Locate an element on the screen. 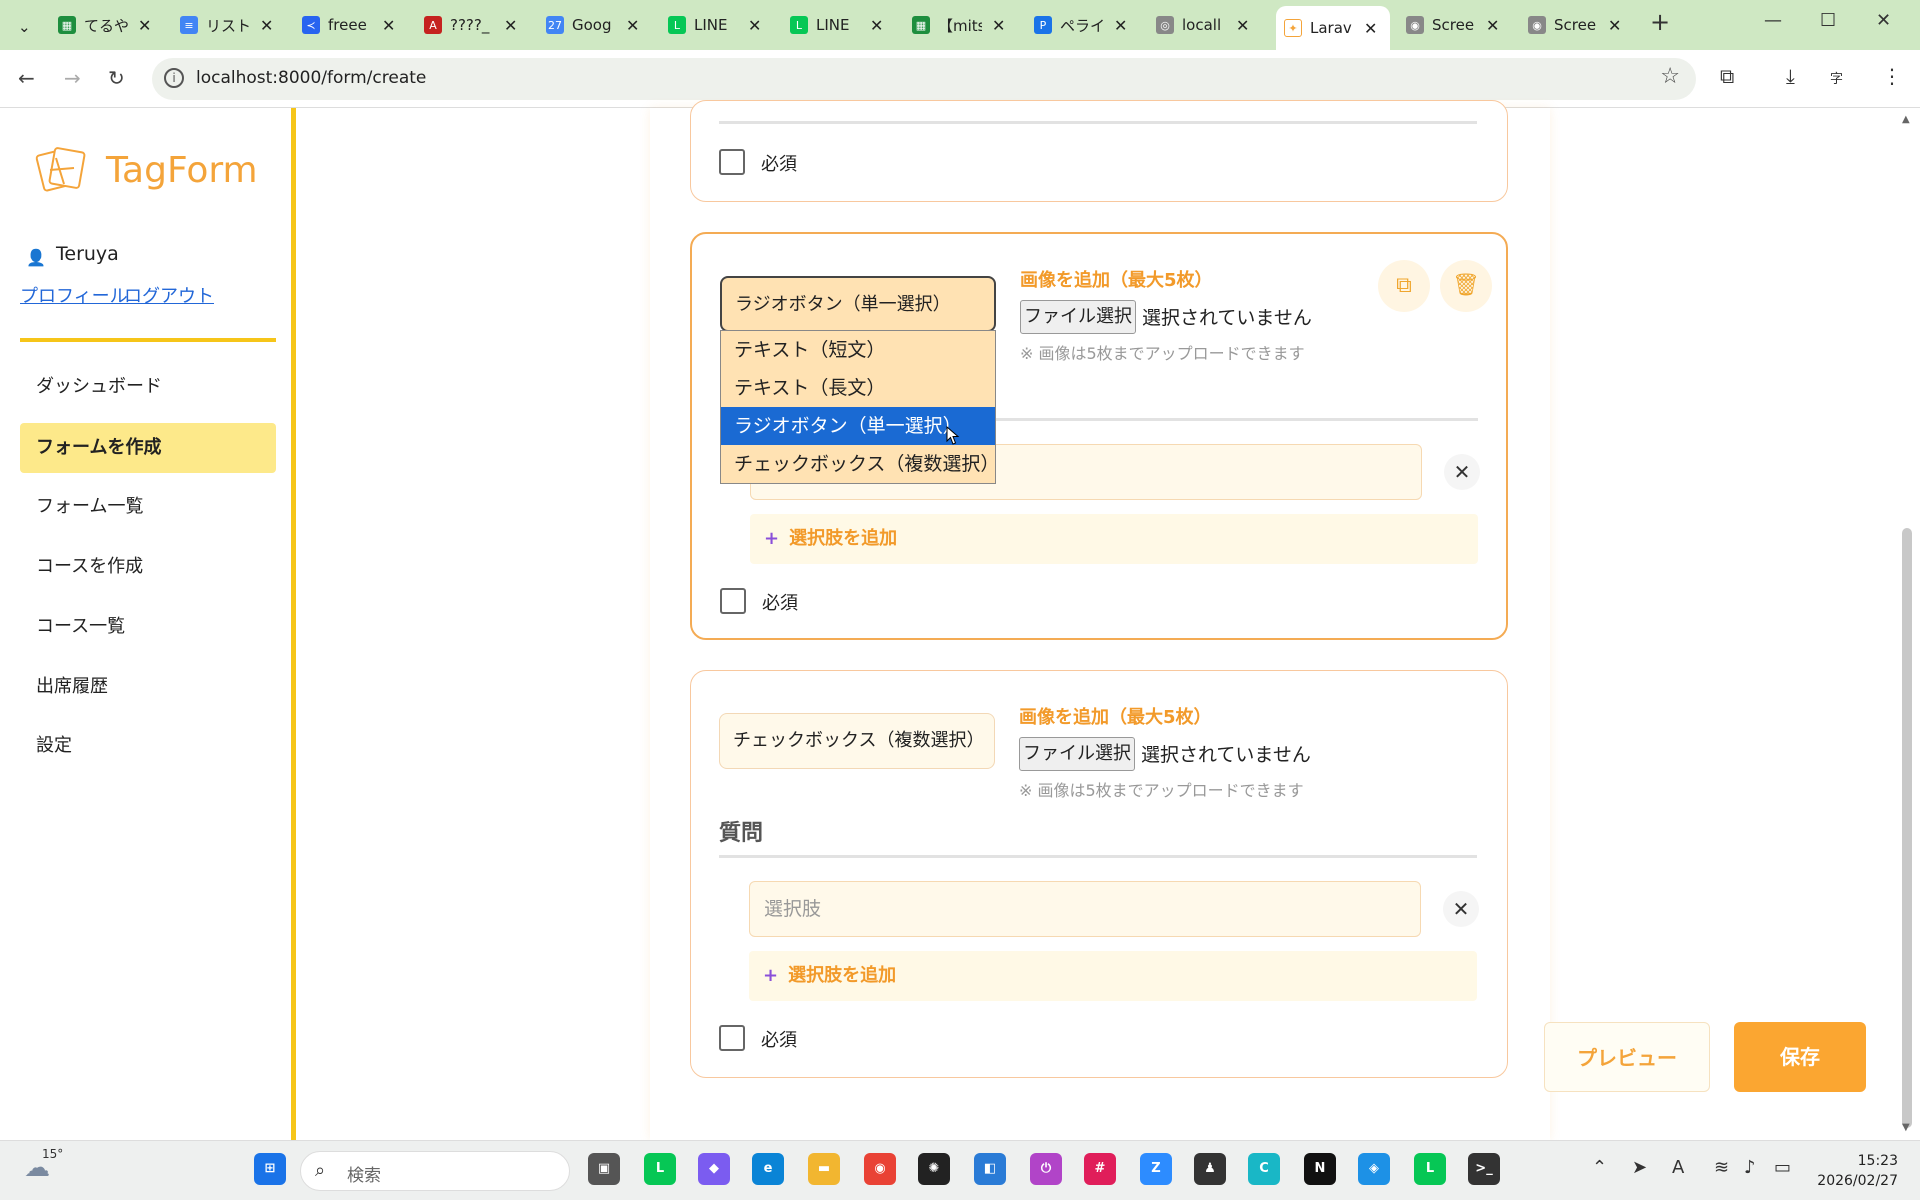 The width and height of the screenshot is (1920, 1200). browser-tab: ≡ リスト ✕ is located at coordinates (228, 25).